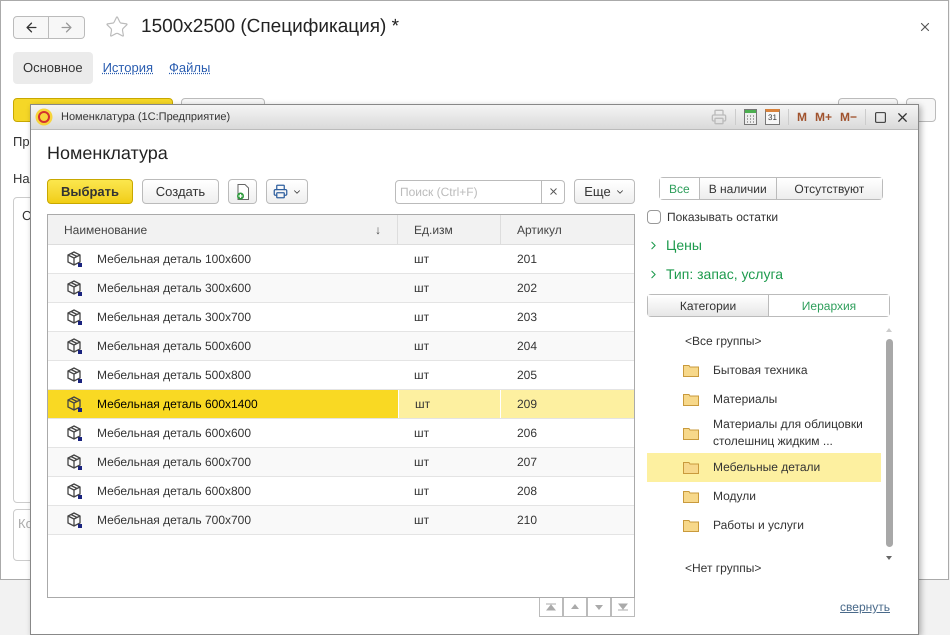 This screenshot has width=950, height=635. Describe the element at coordinates (341, 288) in the screenshot. I see `table-row: Мебельная деталь 300x600 шт 202` at that location.